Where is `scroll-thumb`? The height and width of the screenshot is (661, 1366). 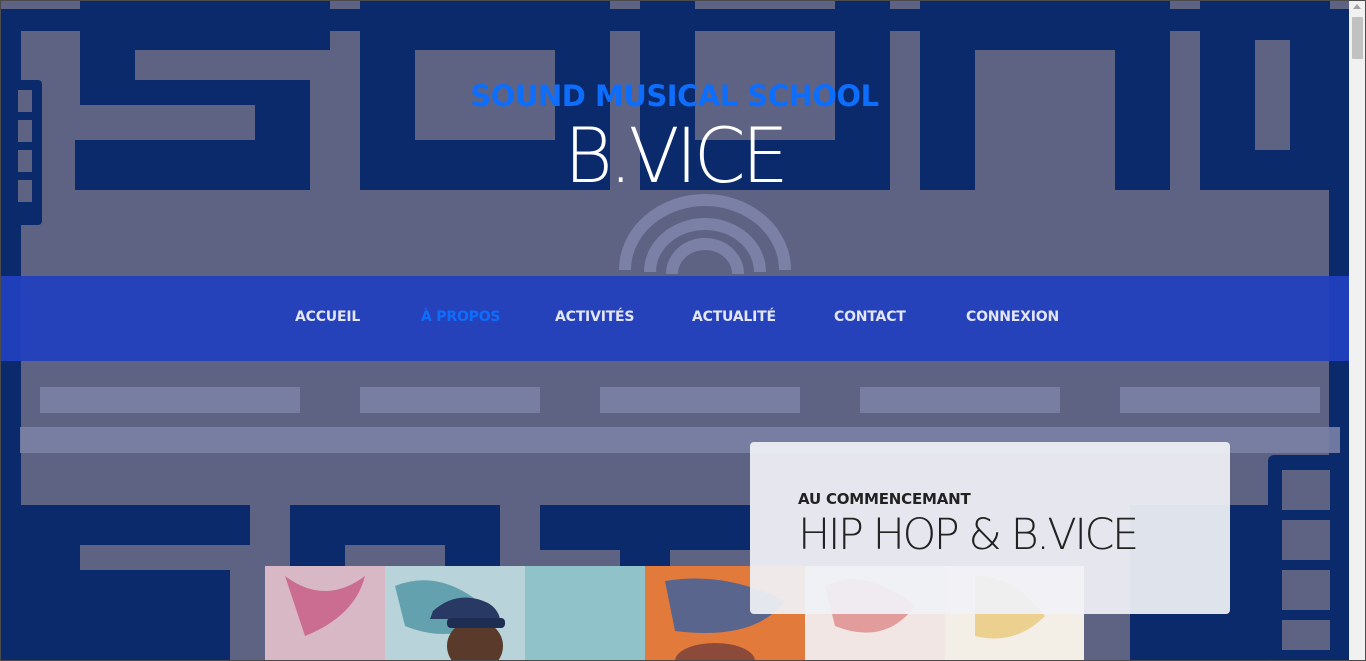
scroll-thumb is located at coordinates (1357, 38).